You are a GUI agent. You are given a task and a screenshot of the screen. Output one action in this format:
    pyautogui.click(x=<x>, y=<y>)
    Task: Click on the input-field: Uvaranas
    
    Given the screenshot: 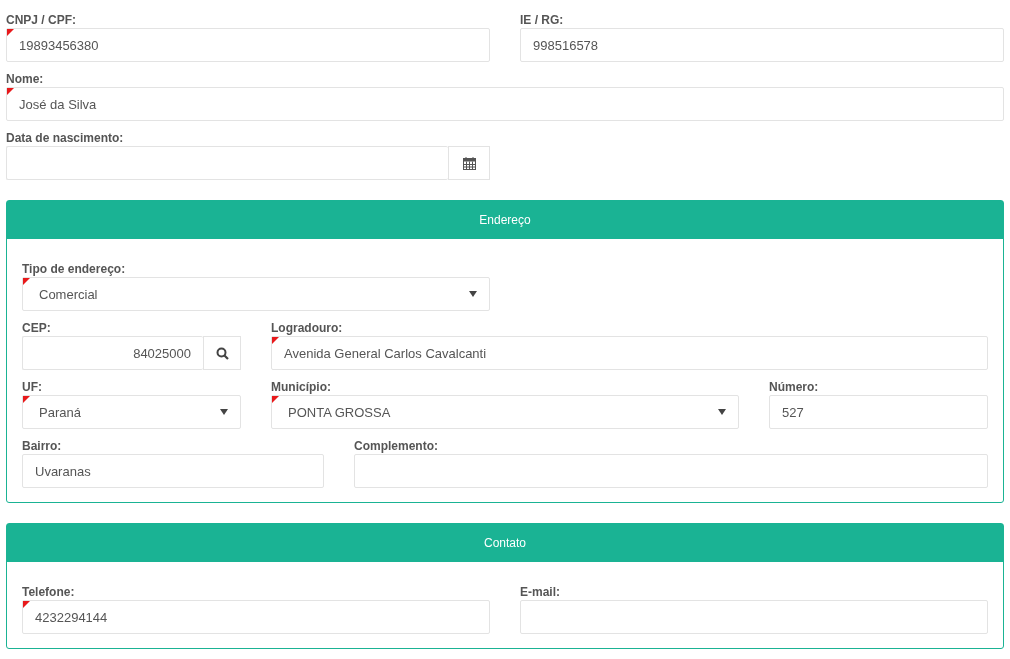 What is the action you would take?
    pyautogui.click(x=173, y=471)
    